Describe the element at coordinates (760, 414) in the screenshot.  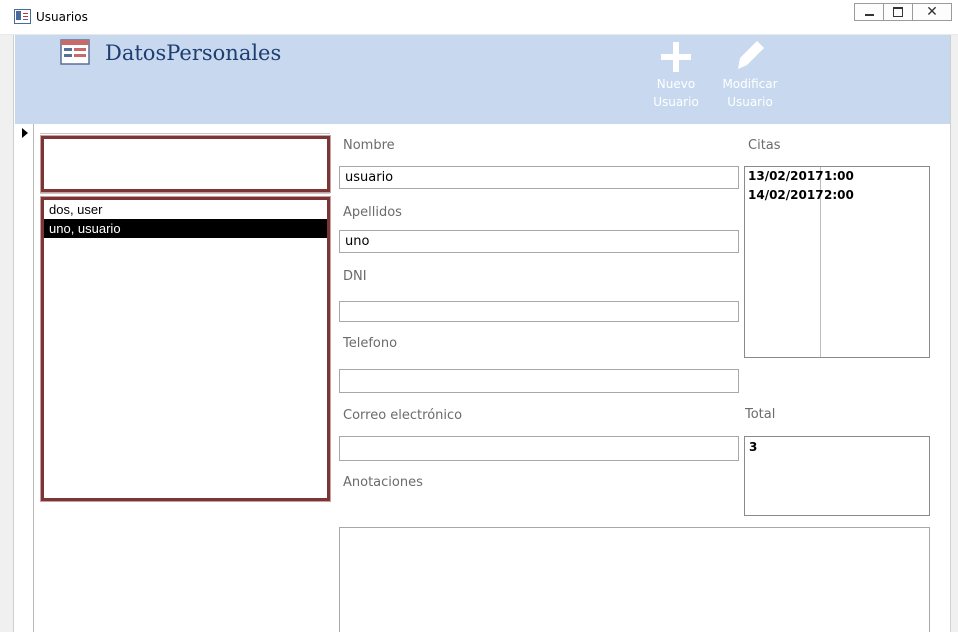
I see `total-label: Total` at that location.